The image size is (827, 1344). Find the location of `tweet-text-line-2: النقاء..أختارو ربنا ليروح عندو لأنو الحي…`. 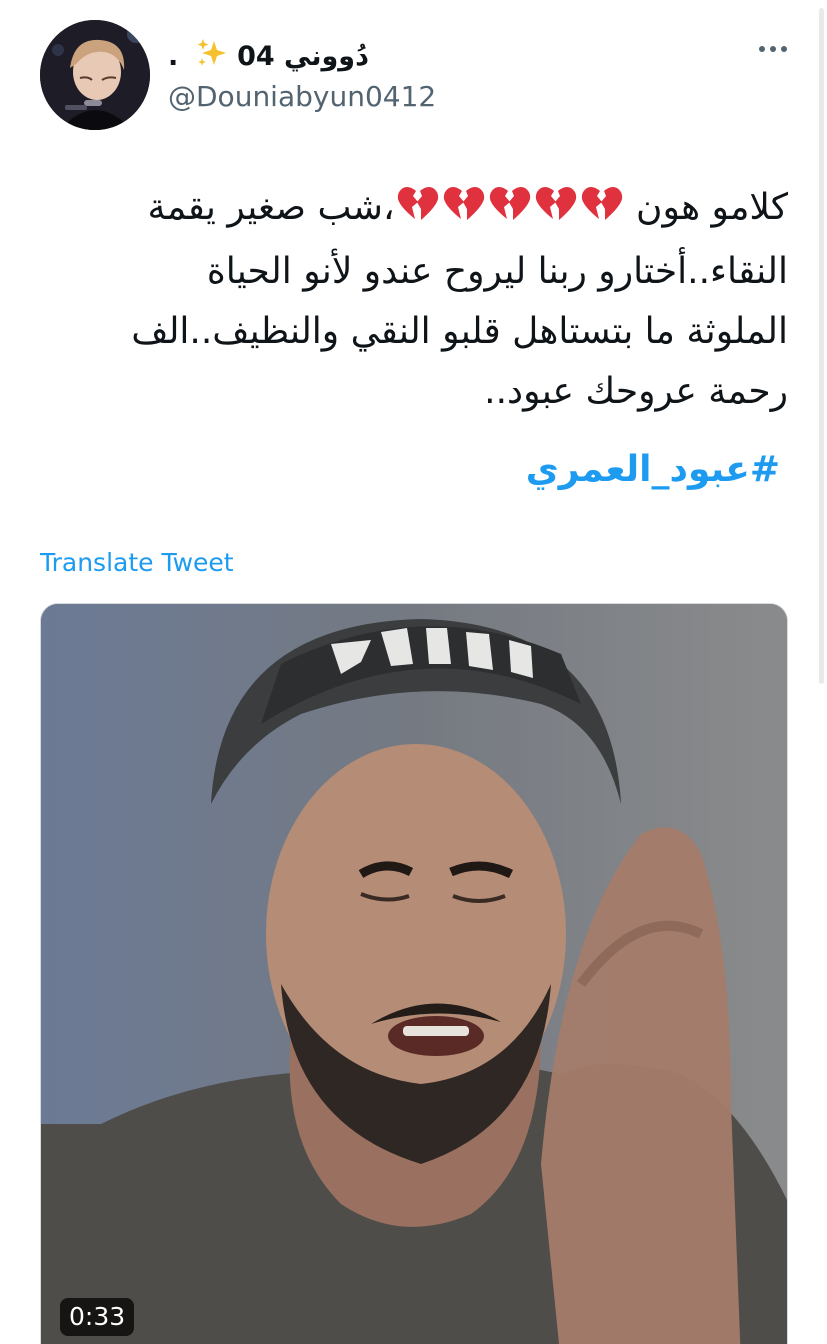

tweet-text-line-2: النقاء..أختارو ربنا ليروح عندو لأنو الحي… is located at coordinates (497, 271).